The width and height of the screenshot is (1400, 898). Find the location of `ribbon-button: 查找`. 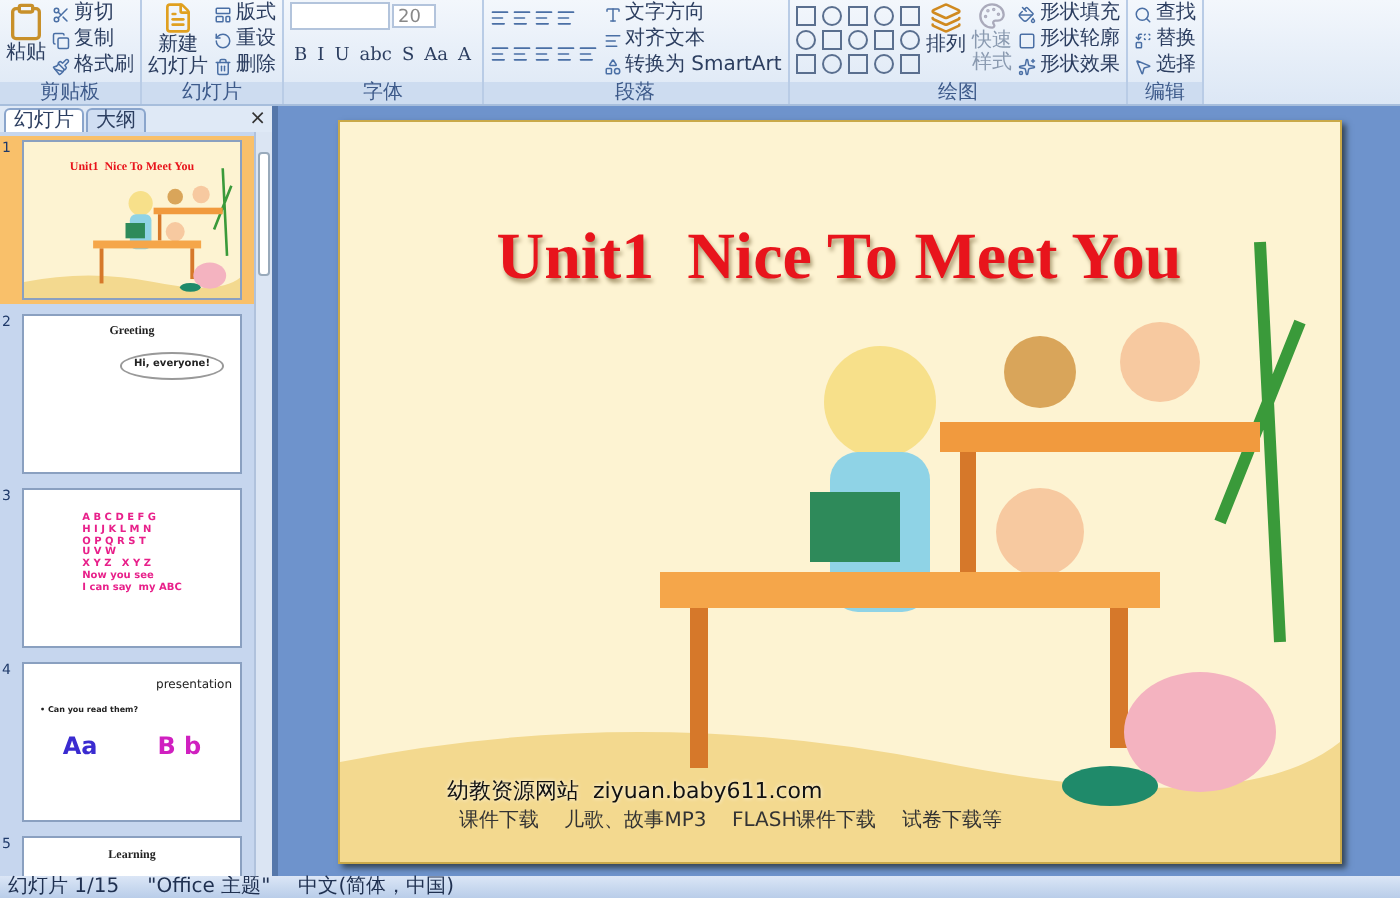

ribbon-button: 查找 is located at coordinates (1164, 14).